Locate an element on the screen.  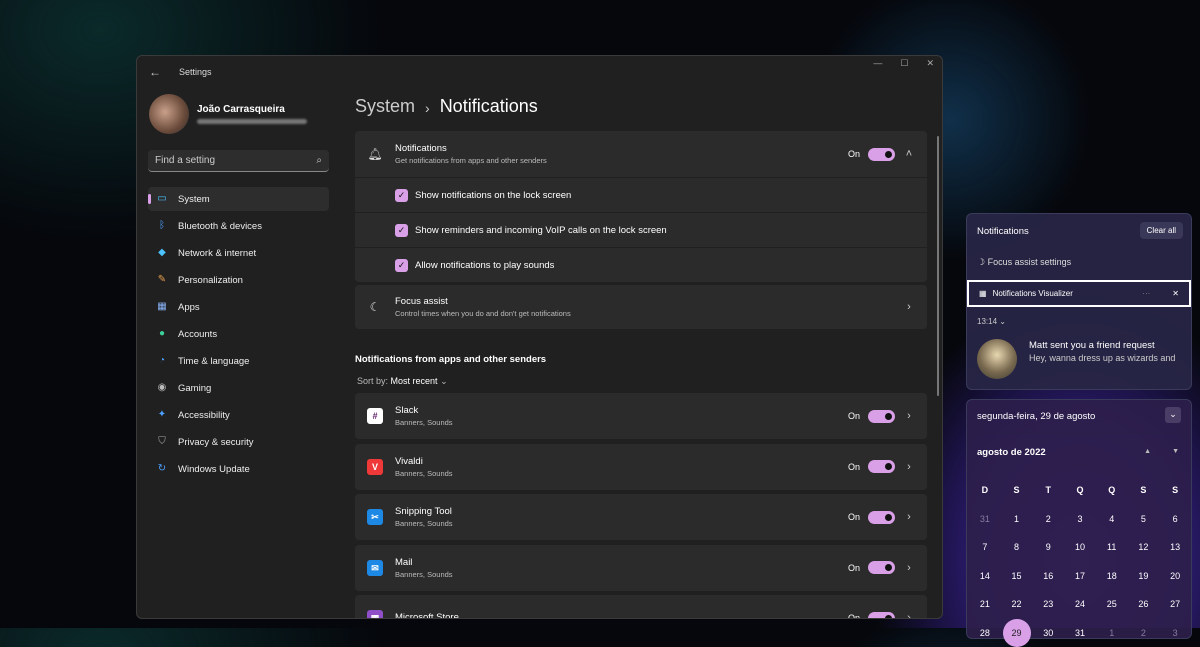
search-icon: ⌕ is located at coordinates (319, 160).